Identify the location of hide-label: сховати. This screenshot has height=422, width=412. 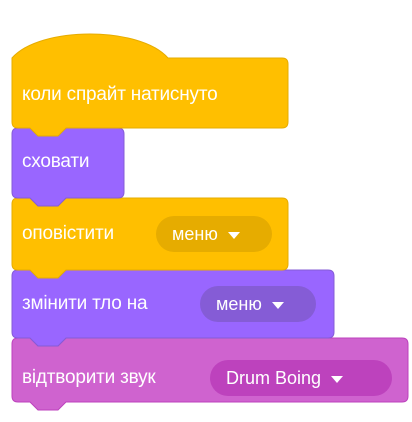
(56, 161).